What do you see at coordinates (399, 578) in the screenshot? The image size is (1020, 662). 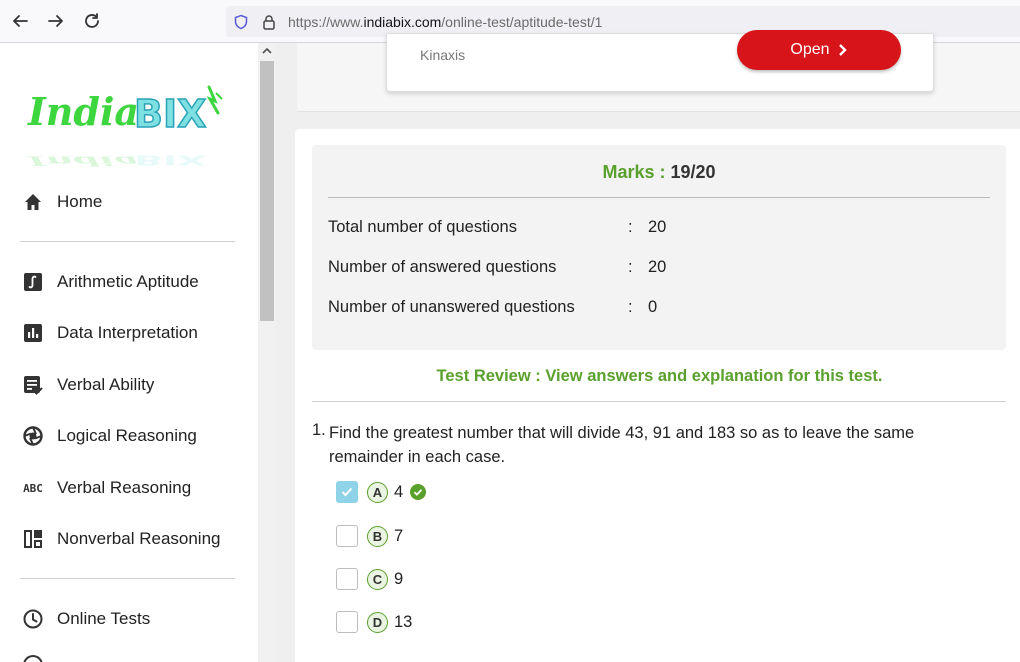 I see `option-text: 9` at bounding box center [399, 578].